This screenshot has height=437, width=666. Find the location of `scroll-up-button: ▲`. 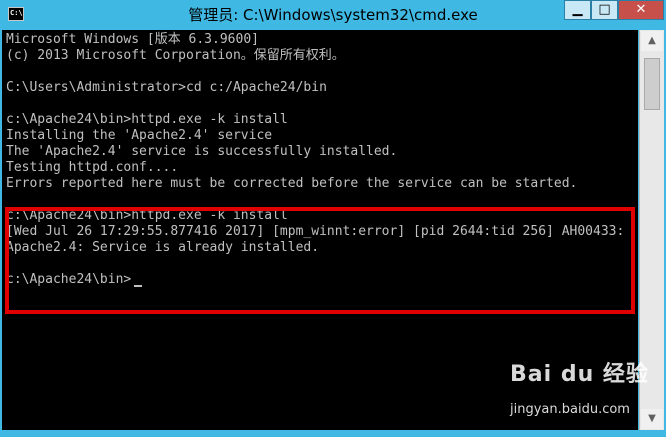

scroll-up-button: ▲ is located at coordinates (652, 41).